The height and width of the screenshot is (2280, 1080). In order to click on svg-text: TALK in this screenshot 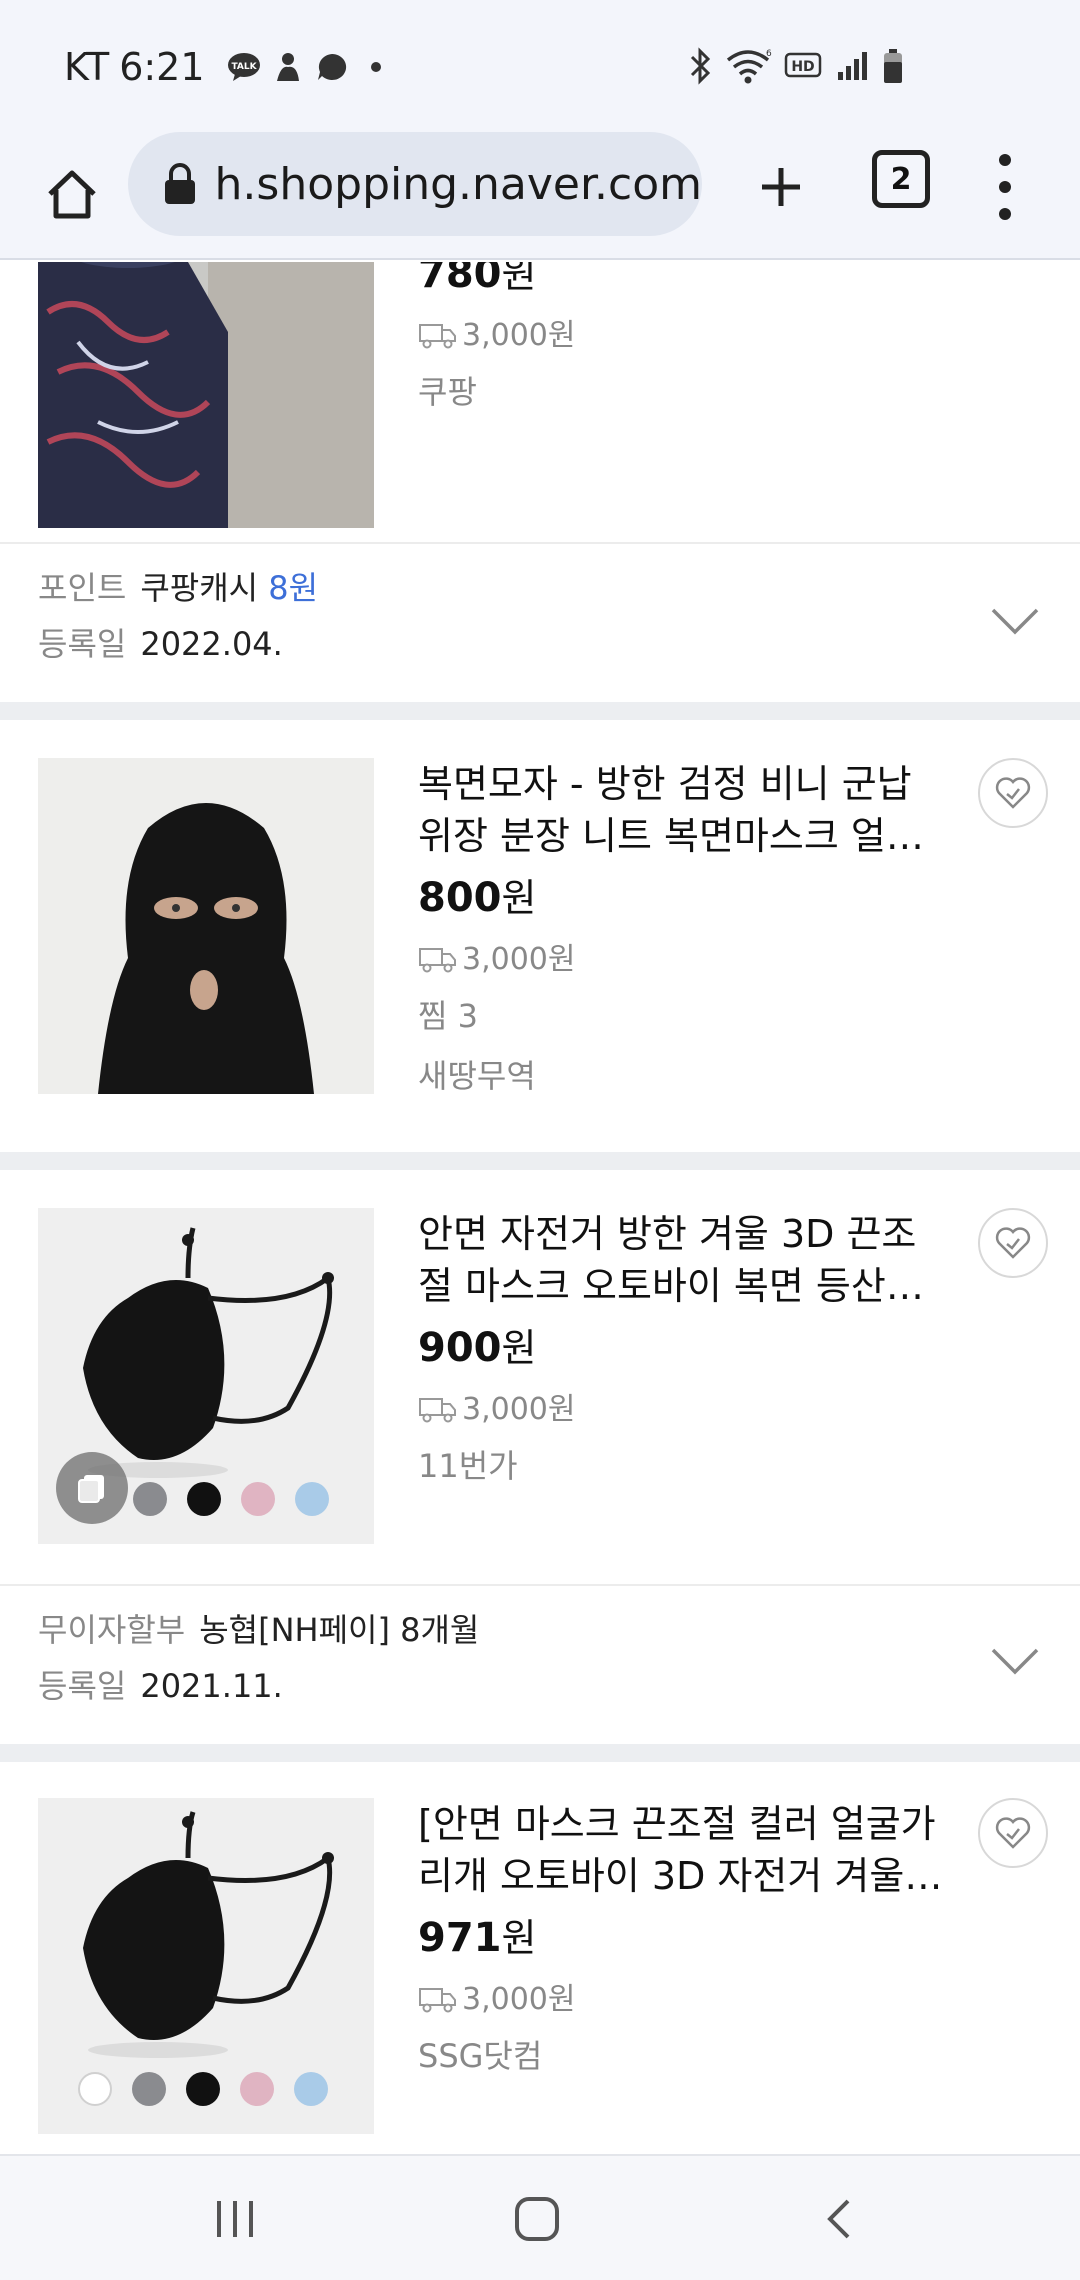, I will do `click(244, 67)`.